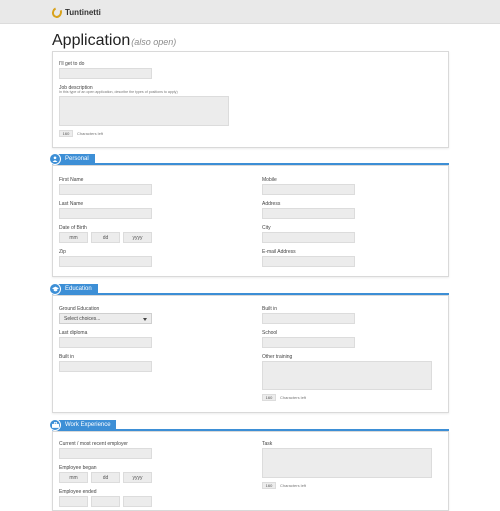  I want to click on mobile-label: Mobile, so click(269, 180).